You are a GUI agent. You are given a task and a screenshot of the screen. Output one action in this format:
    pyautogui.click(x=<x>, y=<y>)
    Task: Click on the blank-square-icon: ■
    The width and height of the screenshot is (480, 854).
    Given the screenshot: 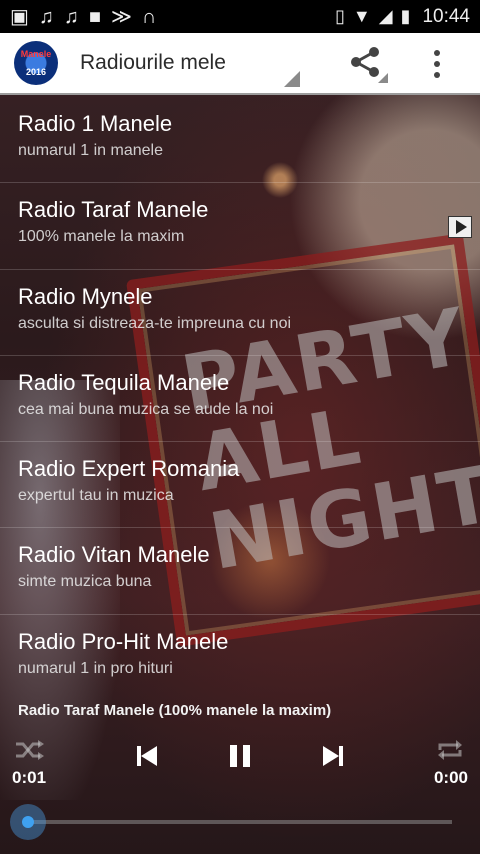 What is the action you would take?
    pyautogui.click(x=94, y=16)
    